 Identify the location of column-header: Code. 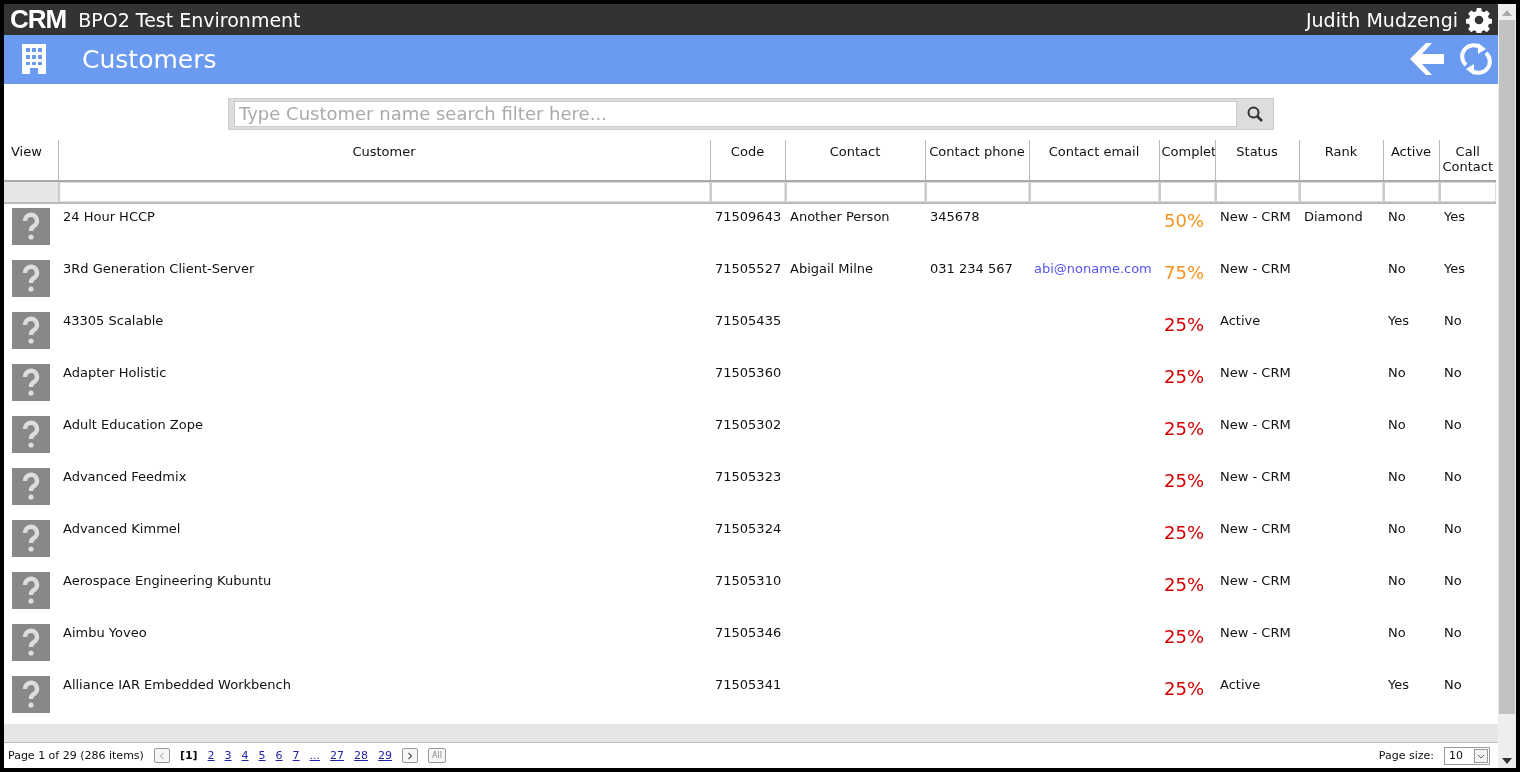
(747, 151).